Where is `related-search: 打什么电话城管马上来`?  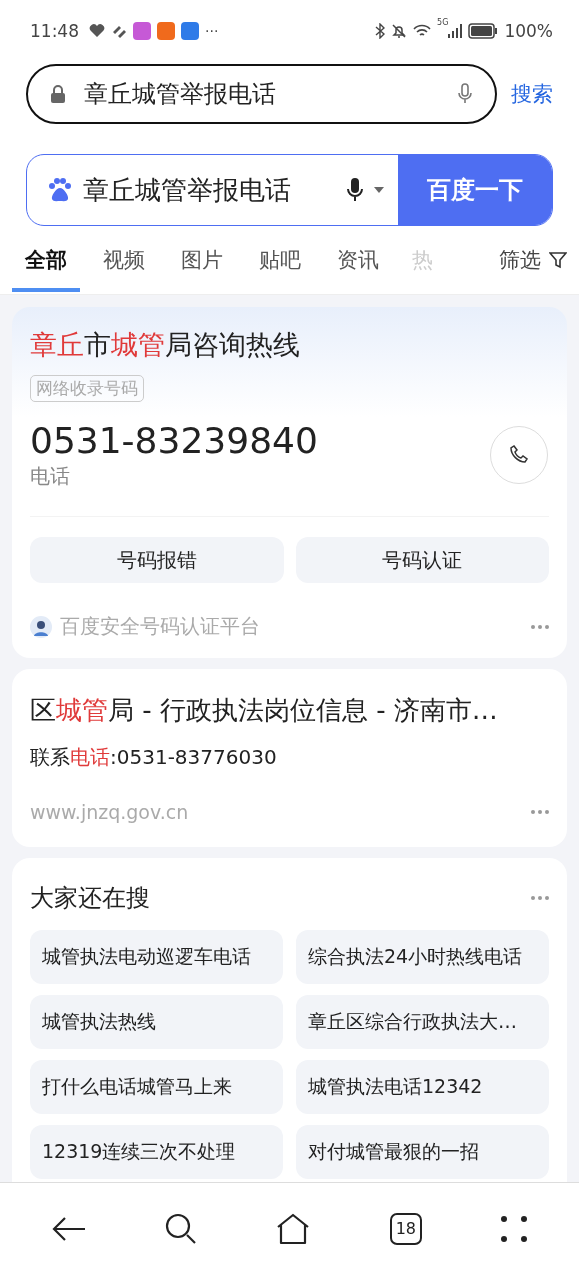
related-search: 打什么电话城管马上来 is located at coordinates (156, 1087).